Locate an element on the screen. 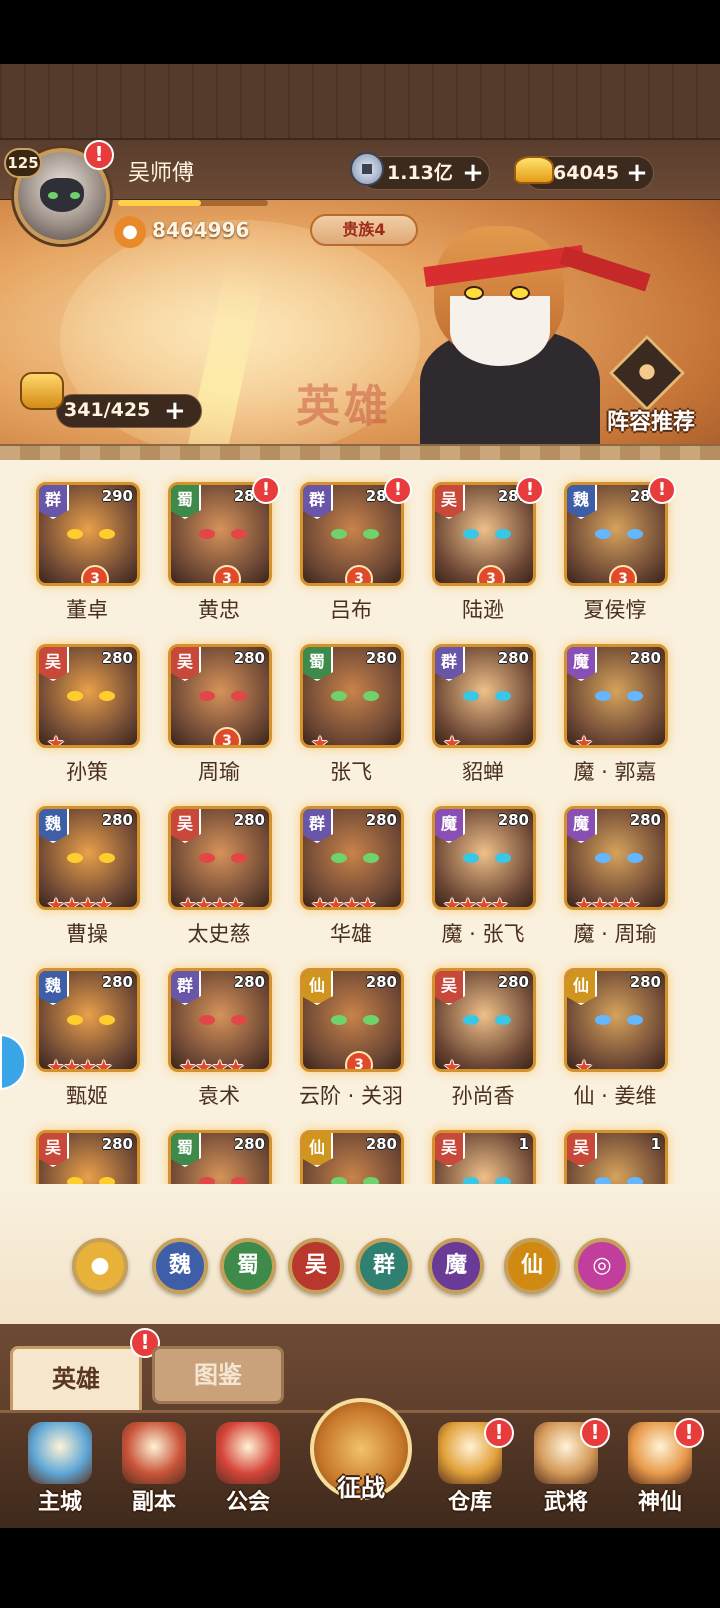 The width and height of the screenshot is (720, 1608). hero-card: 魔 280 ★ 魔 · 郭嘉 is located at coordinates (615, 718).